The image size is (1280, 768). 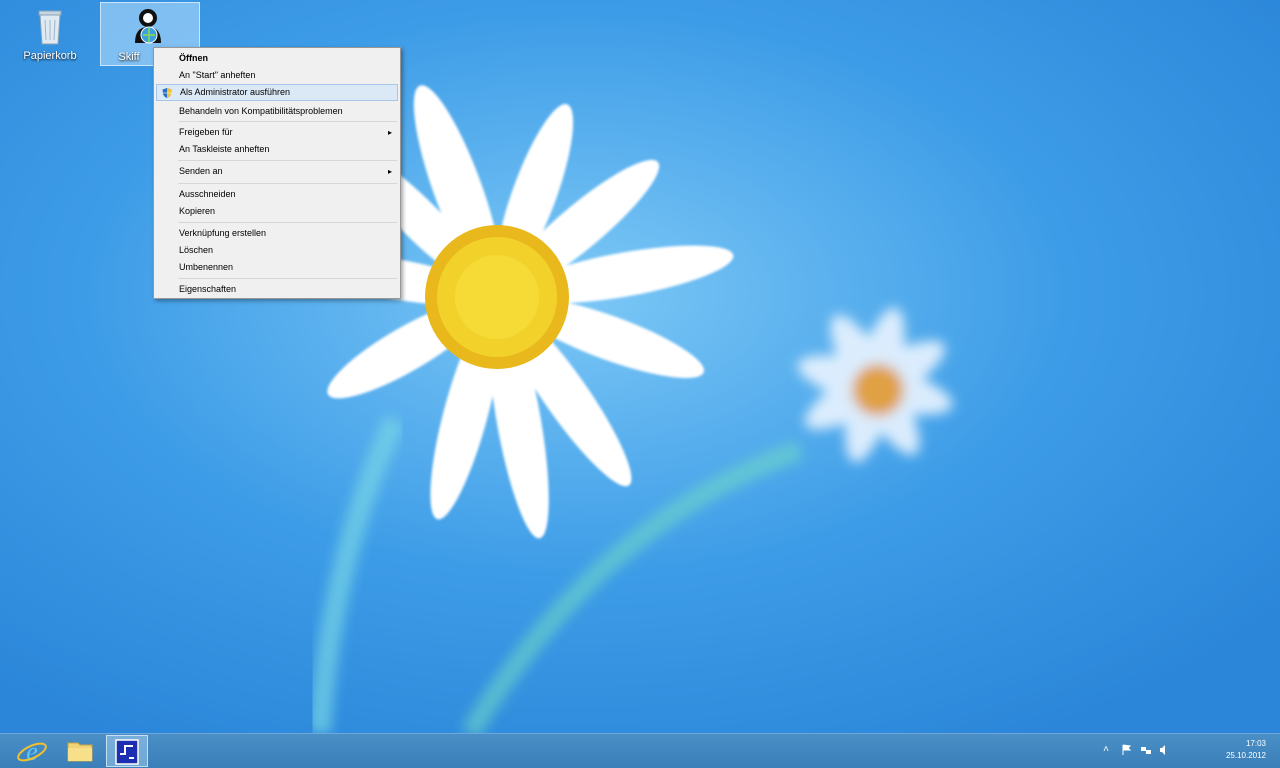 What do you see at coordinates (277, 233) in the screenshot?
I see `menu-item-create-shortcut: Verknüpfung erstellen` at bounding box center [277, 233].